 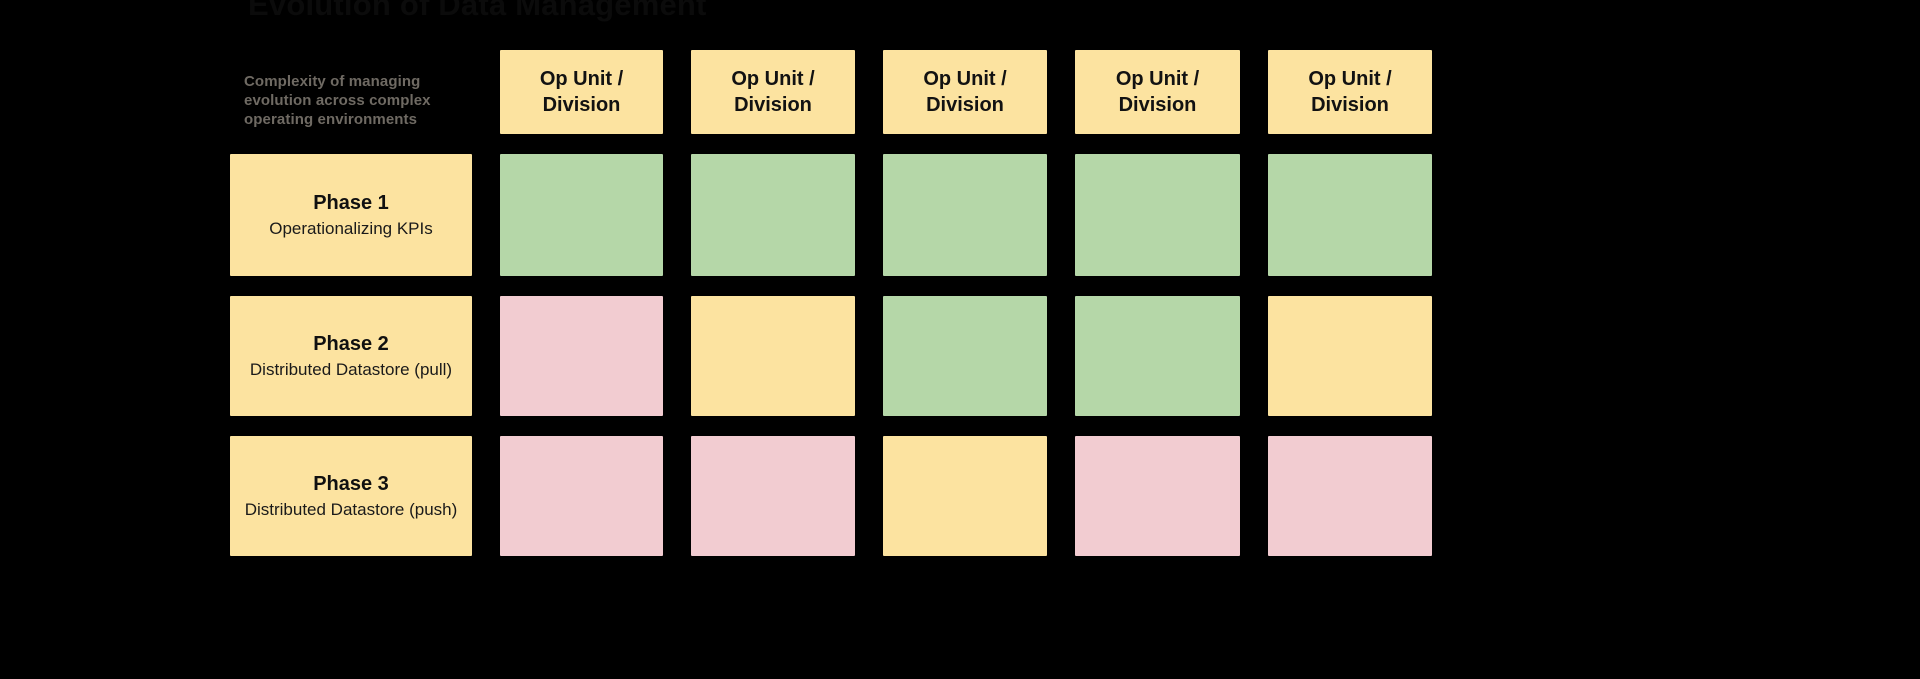 I want to click on status-cell-r1c4, so click(x=1157, y=215).